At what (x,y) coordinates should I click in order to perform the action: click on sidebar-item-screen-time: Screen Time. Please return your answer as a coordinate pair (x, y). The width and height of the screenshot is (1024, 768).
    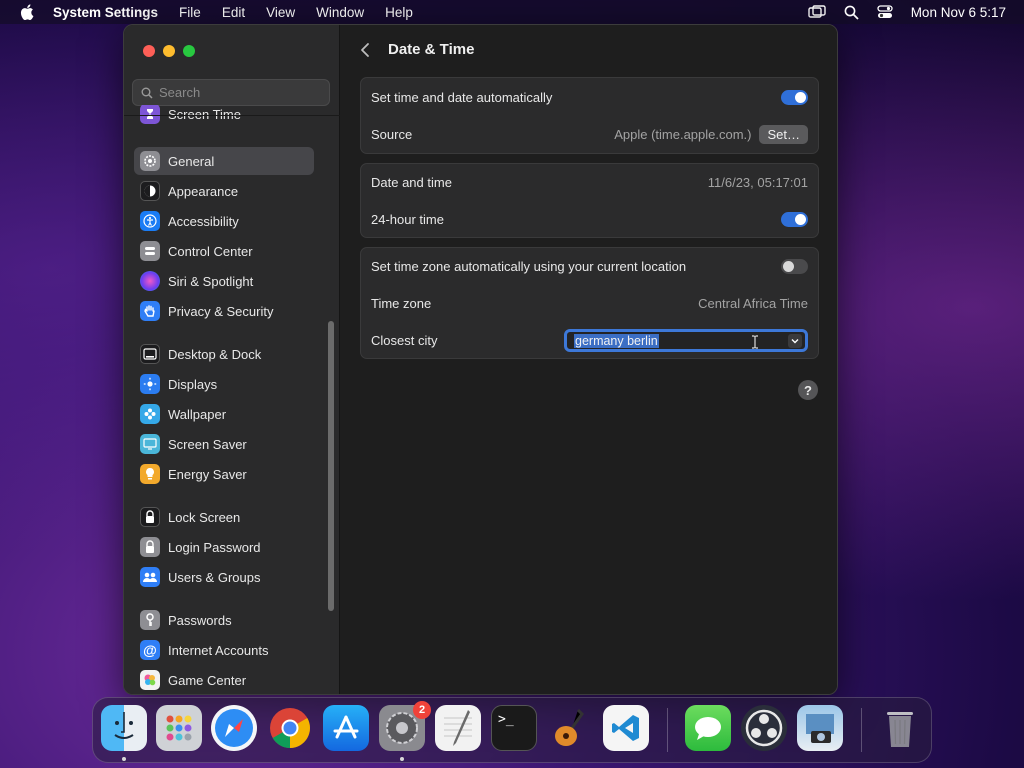
    Looking at the image, I should click on (224, 117).